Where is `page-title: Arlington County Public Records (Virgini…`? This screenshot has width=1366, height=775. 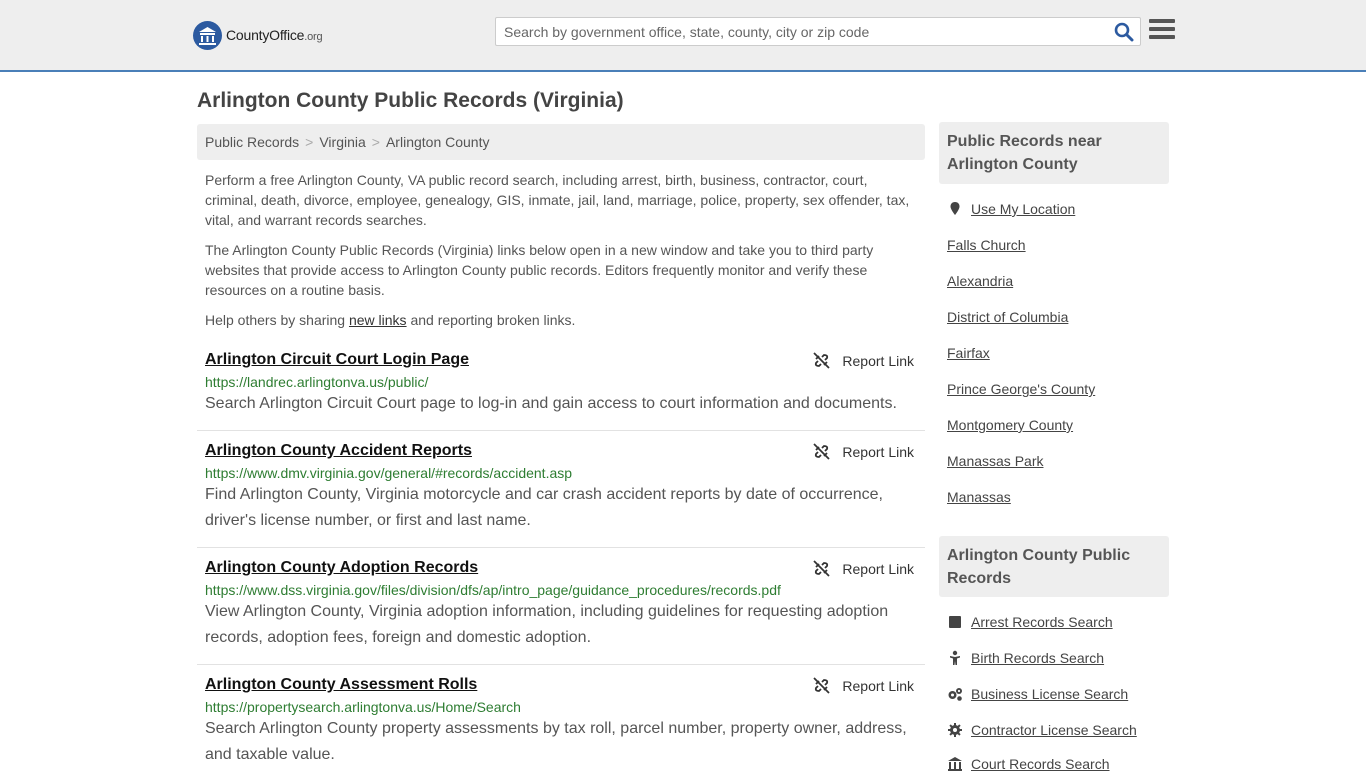
page-title: Arlington County Public Records (Virgini… is located at coordinates (410, 100).